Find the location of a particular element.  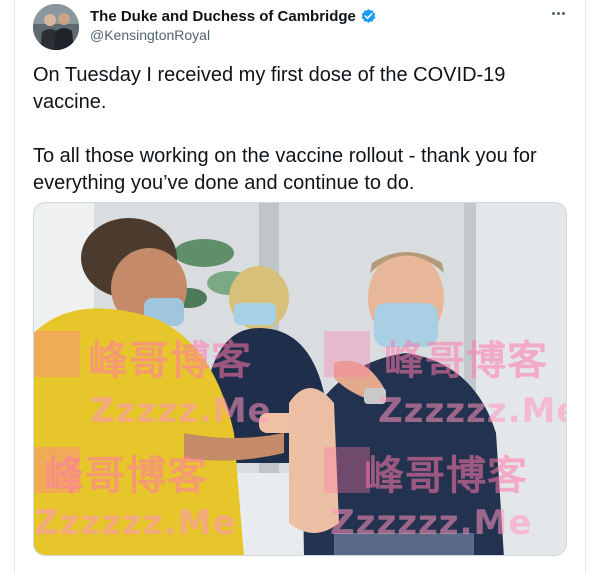

verified-badge-icon is located at coordinates (368, 16).